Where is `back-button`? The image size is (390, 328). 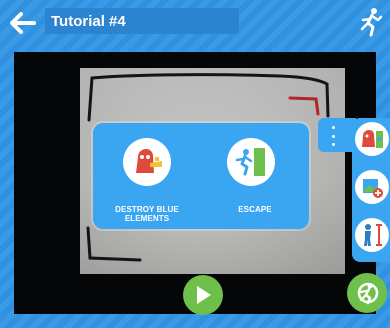 back-button is located at coordinates (23, 23).